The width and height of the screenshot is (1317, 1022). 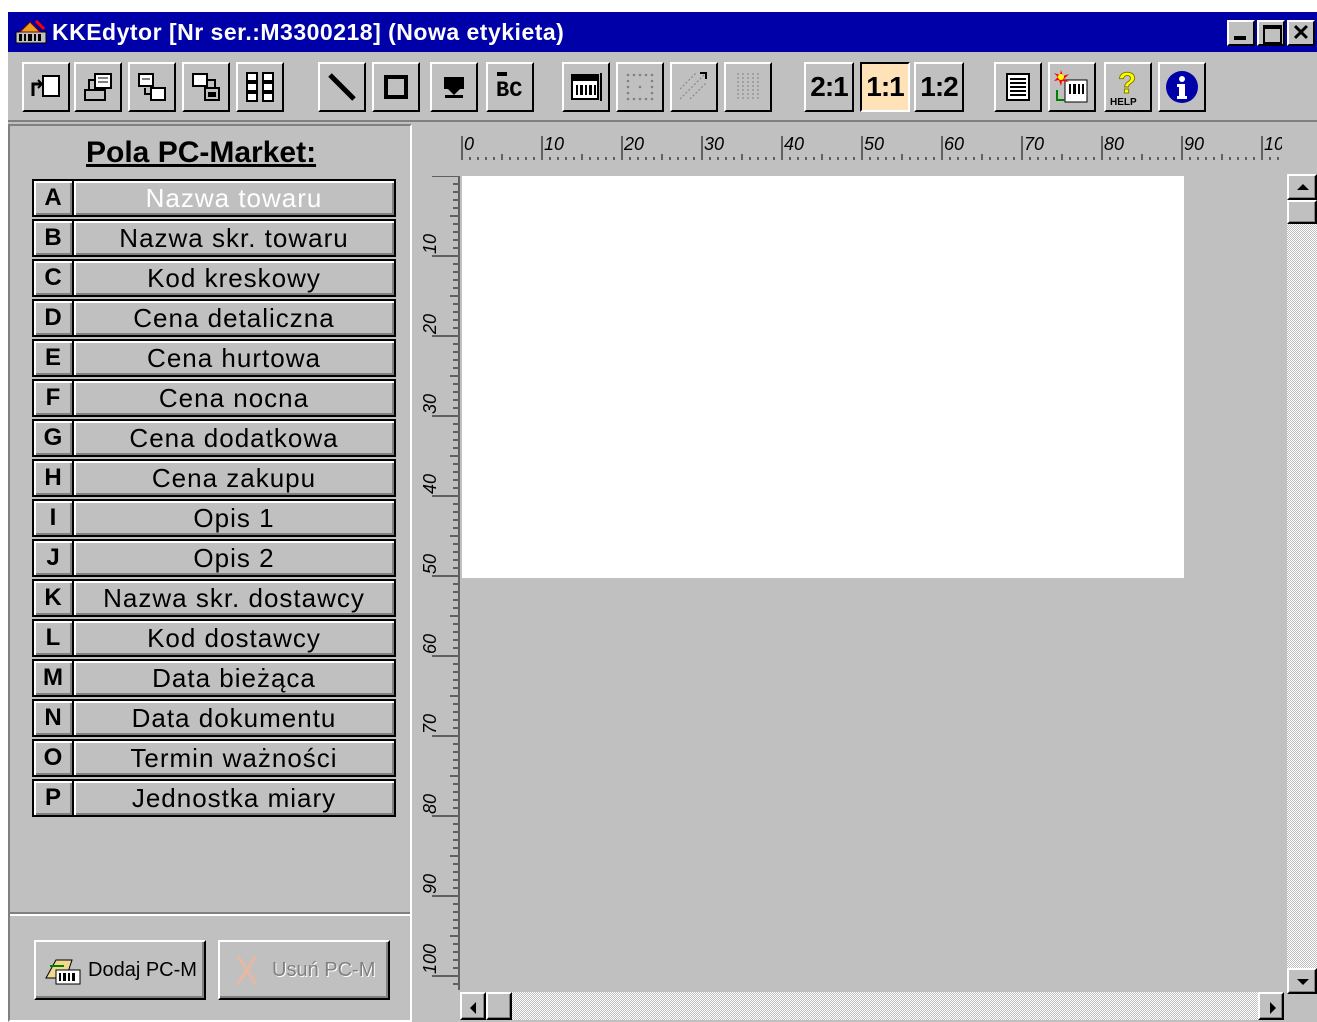 What do you see at coordinates (640, 87) in the screenshot?
I see `dotted-grid-button` at bounding box center [640, 87].